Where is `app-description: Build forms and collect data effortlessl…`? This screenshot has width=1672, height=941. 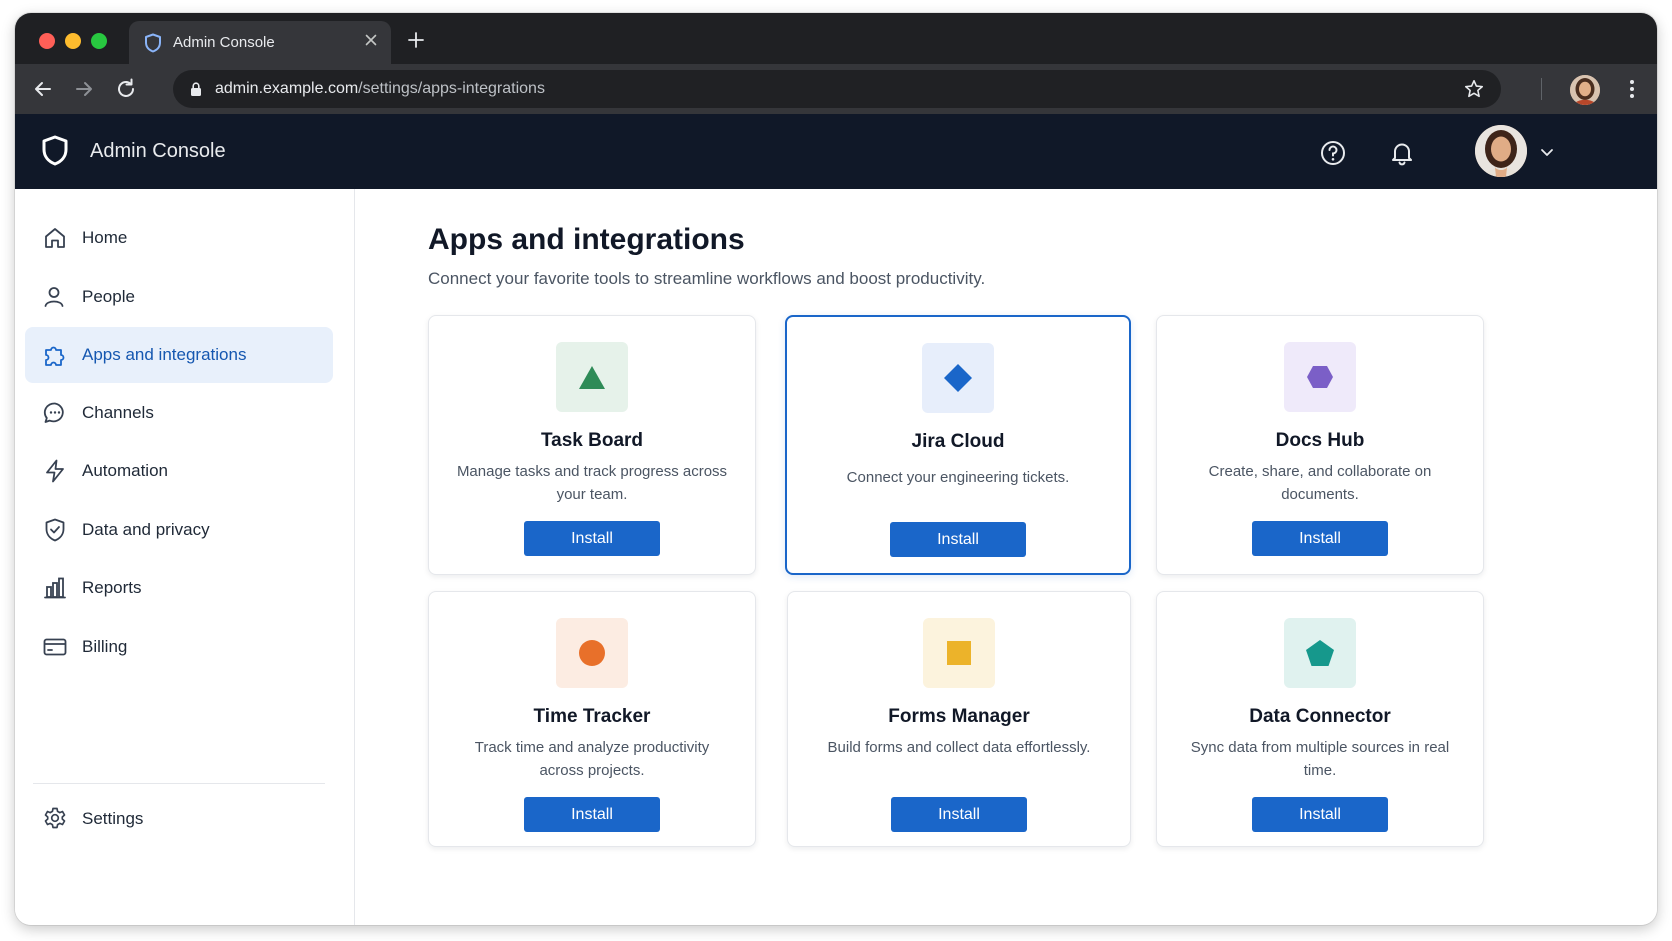 app-description: Build forms and collect data effortlessl… is located at coordinates (959, 747).